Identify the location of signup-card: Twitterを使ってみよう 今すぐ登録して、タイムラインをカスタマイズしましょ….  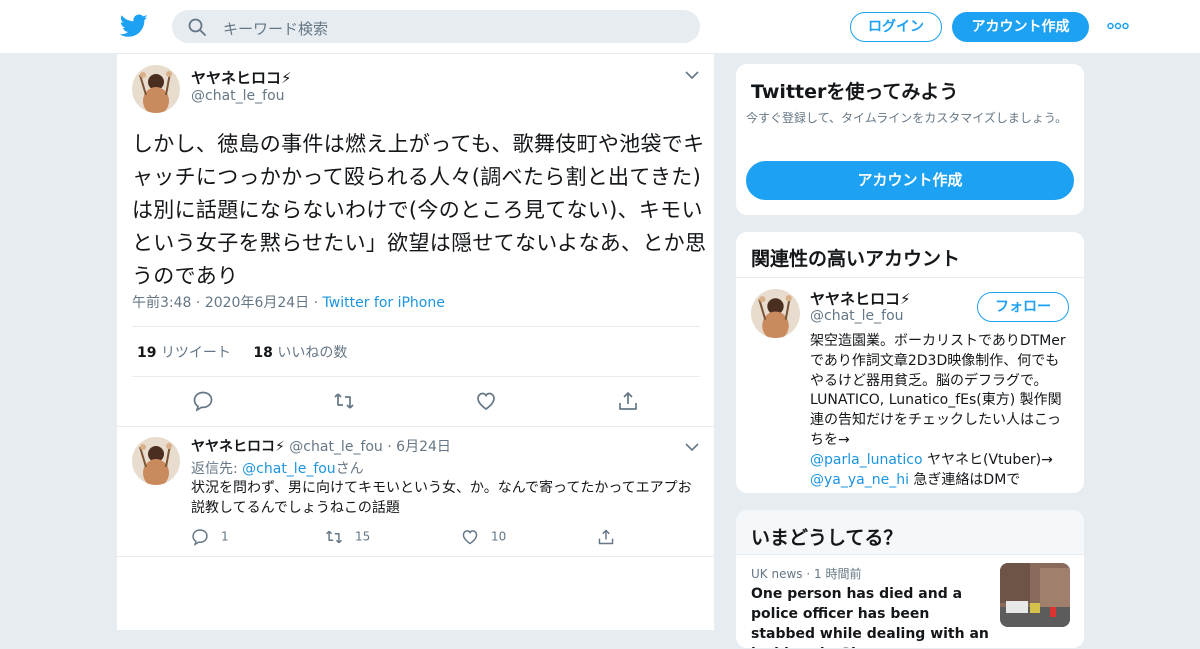
(910, 139).